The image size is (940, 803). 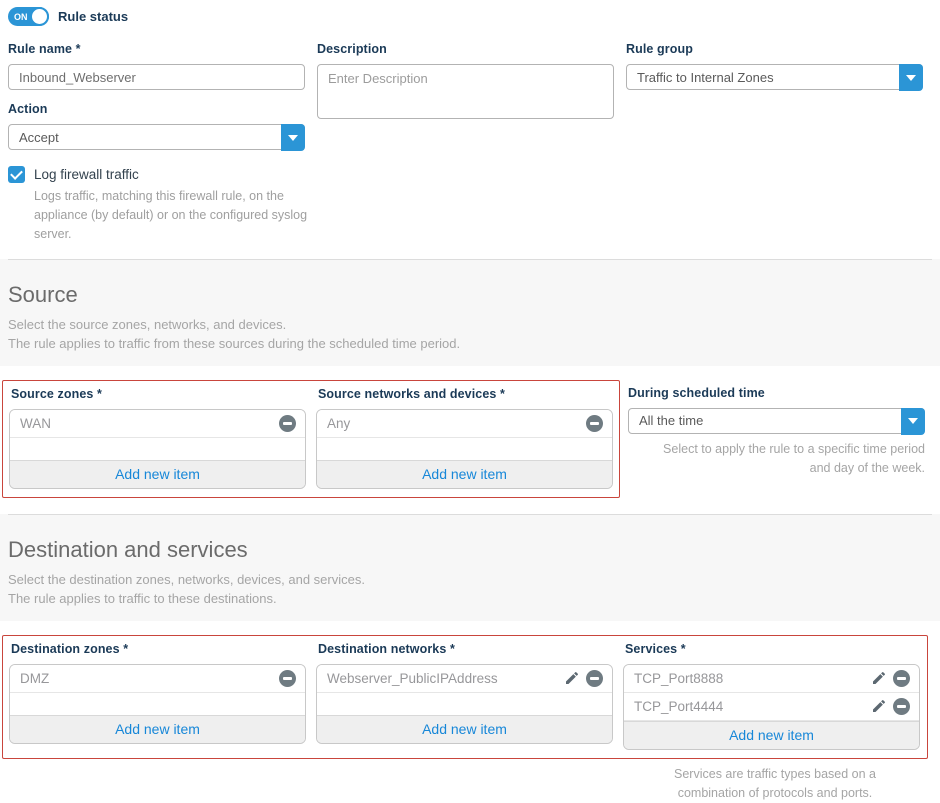 I want to click on services-label: Services *, so click(x=655, y=648).